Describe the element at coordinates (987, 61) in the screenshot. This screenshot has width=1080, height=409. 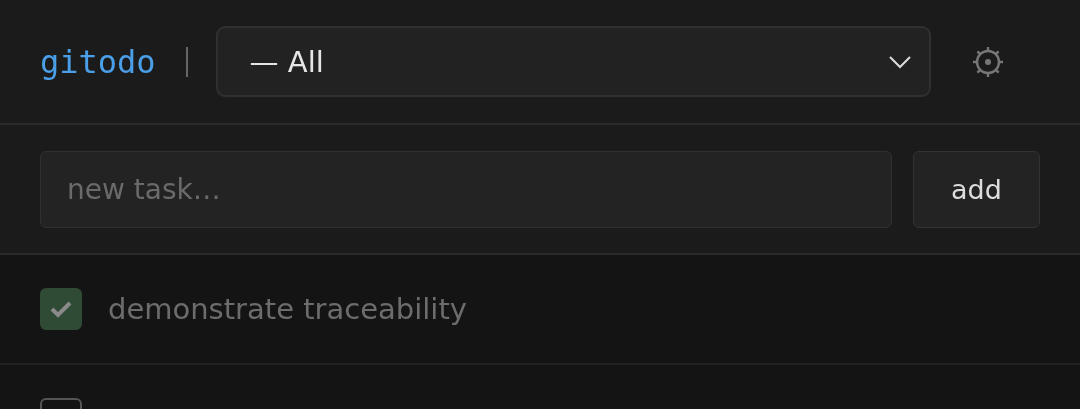
I see `settings-icon` at that location.